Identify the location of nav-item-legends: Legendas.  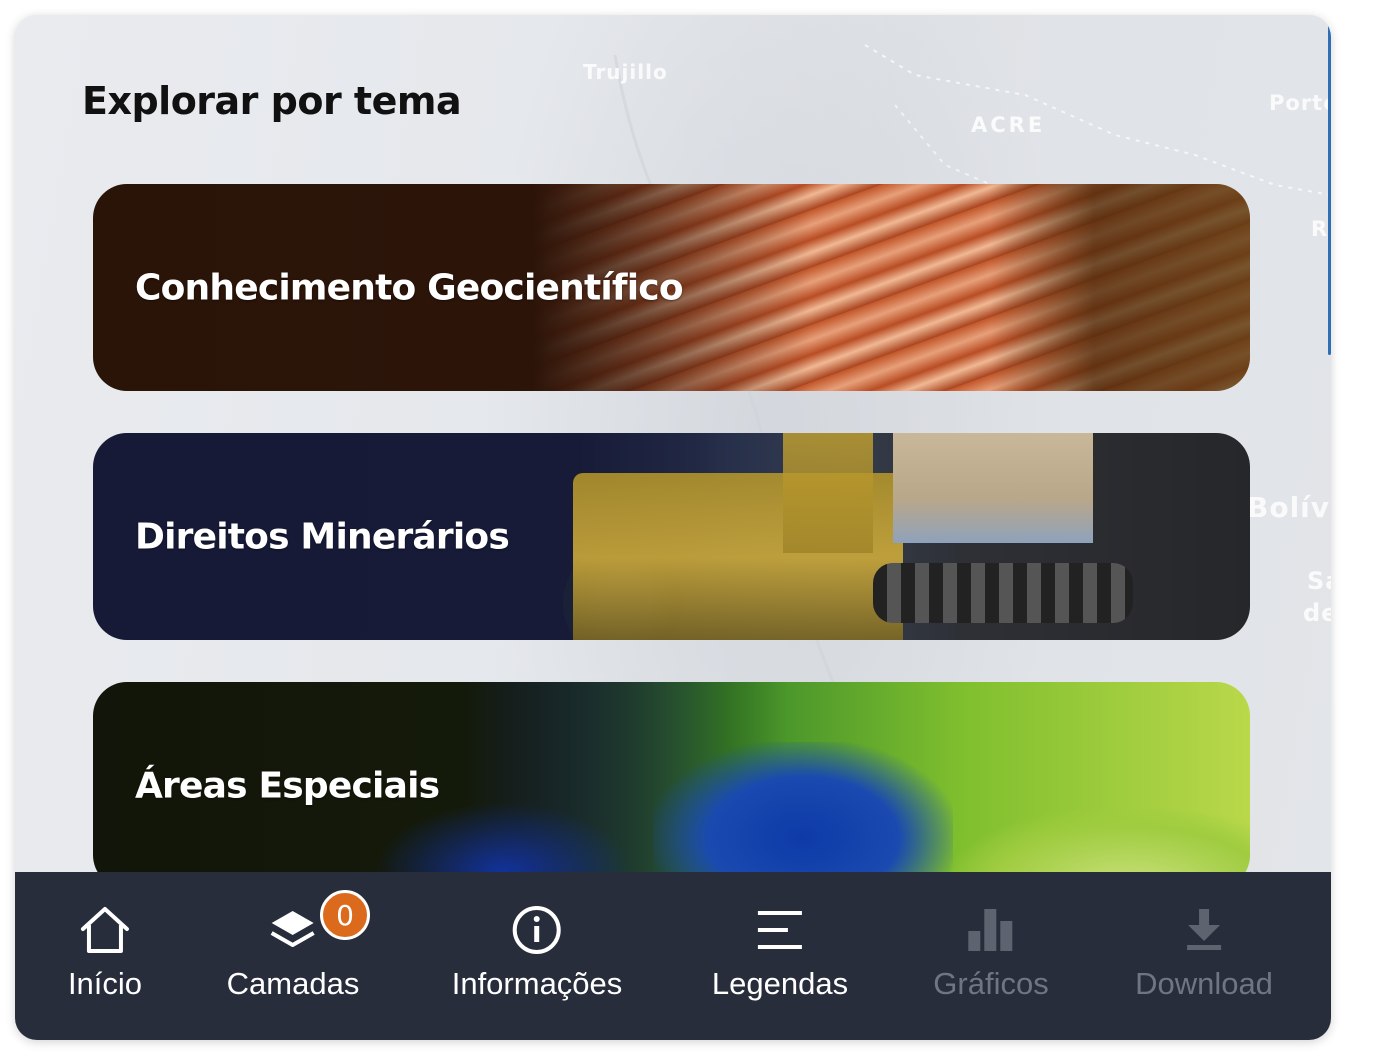
(780, 952).